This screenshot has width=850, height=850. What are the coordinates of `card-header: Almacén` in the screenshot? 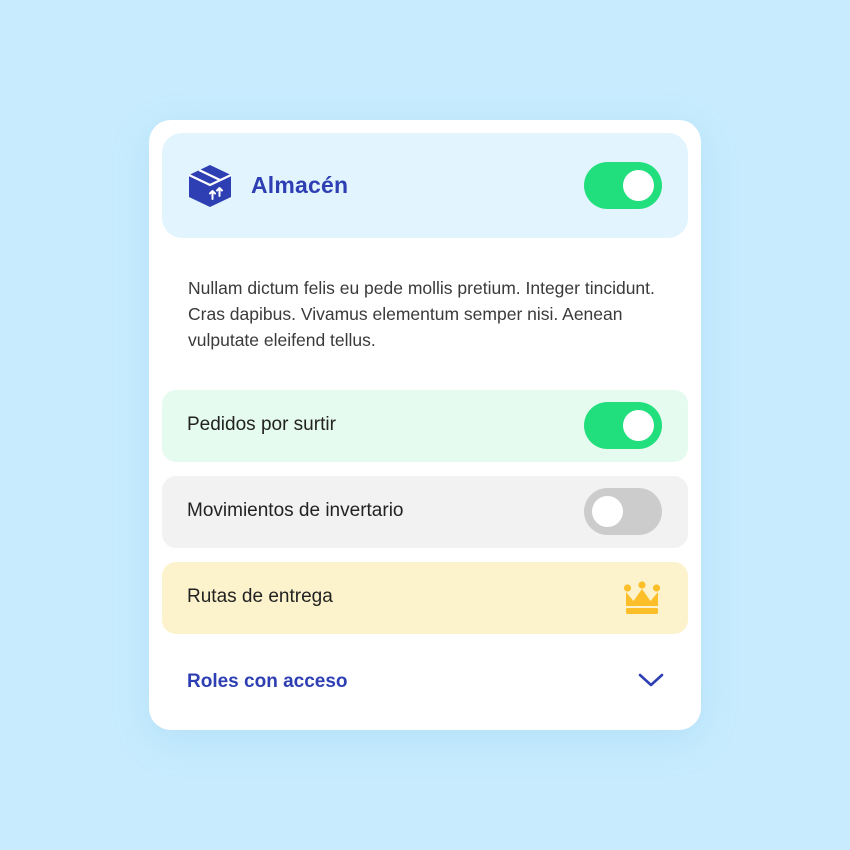 It's located at (425, 185).